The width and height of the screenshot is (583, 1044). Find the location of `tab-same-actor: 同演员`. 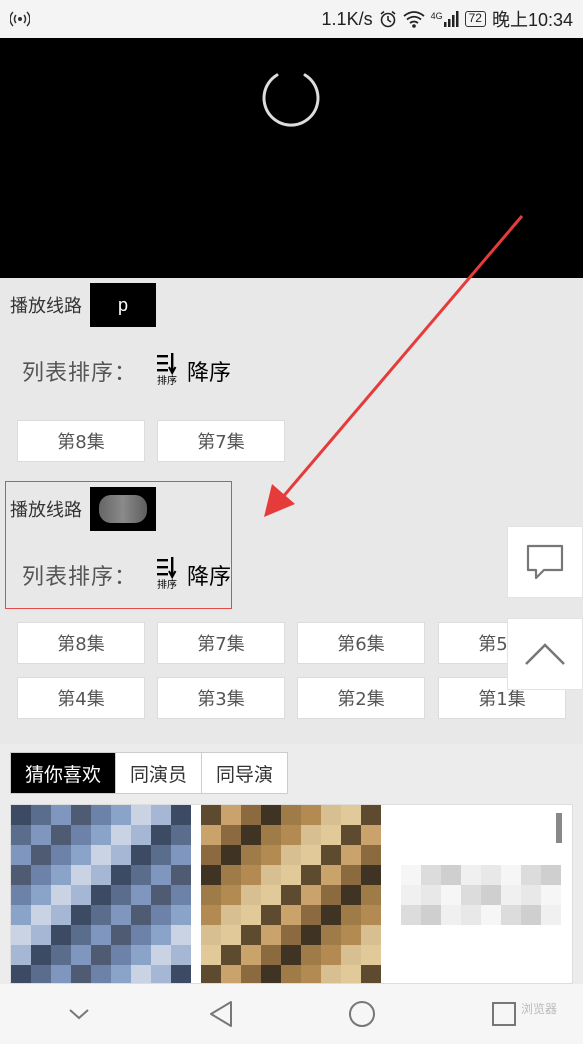

tab-same-actor: 同演员 is located at coordinates (159, 773).